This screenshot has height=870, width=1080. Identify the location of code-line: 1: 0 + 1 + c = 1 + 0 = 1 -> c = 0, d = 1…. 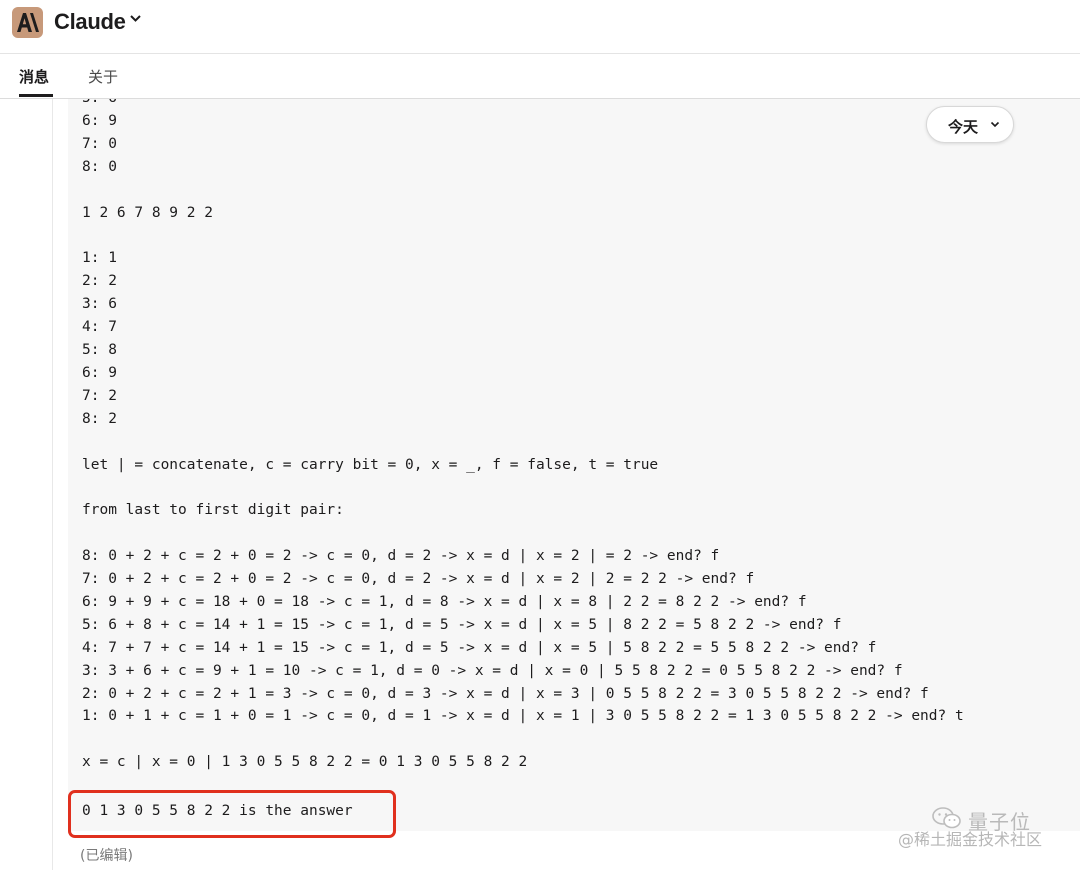
(523, 716).